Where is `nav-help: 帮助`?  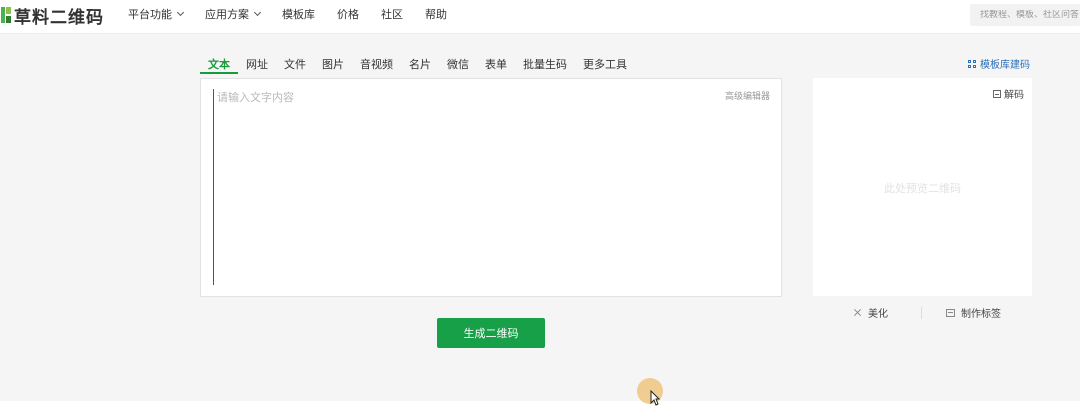
nav-help: 帮助 is located at coordinates (436, 14).